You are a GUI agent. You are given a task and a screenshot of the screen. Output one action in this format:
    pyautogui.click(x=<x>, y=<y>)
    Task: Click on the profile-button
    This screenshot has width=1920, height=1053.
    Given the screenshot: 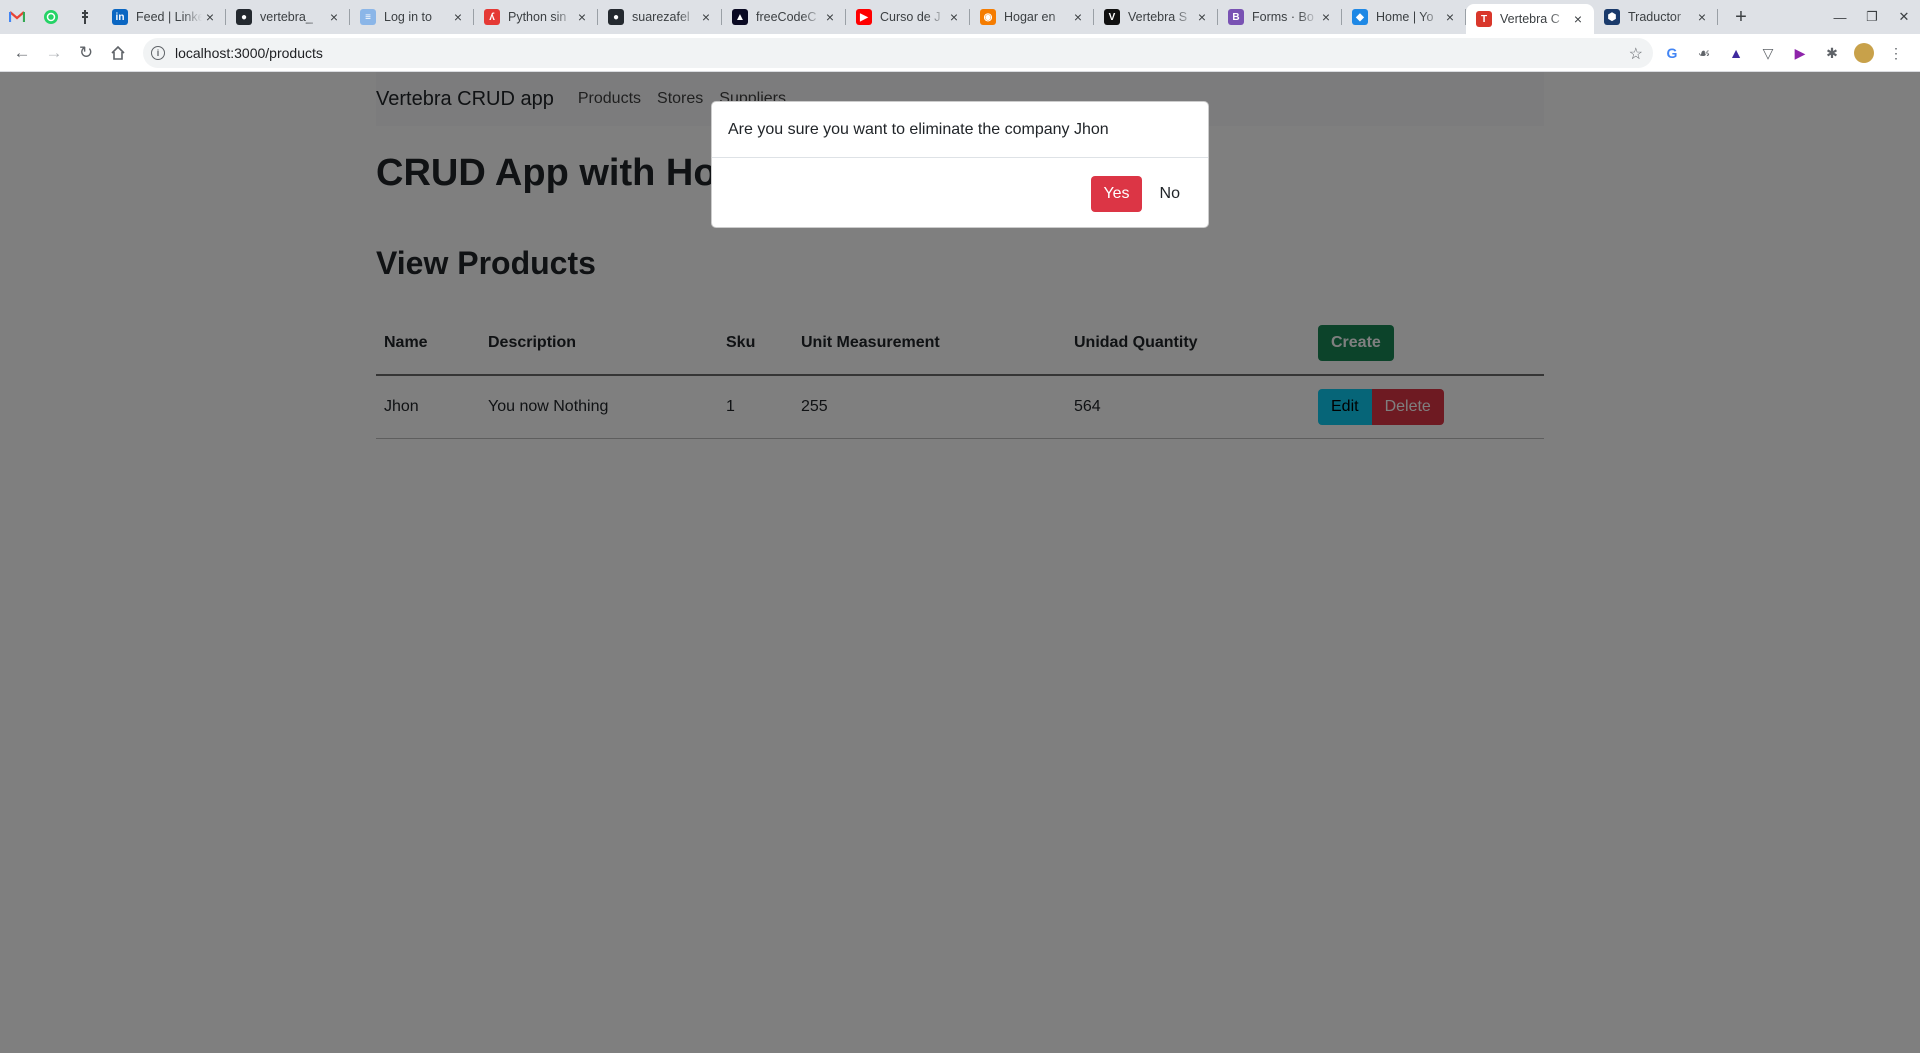 What is the action you would take?
    pyautogui.click(x=1864, y=53)
    